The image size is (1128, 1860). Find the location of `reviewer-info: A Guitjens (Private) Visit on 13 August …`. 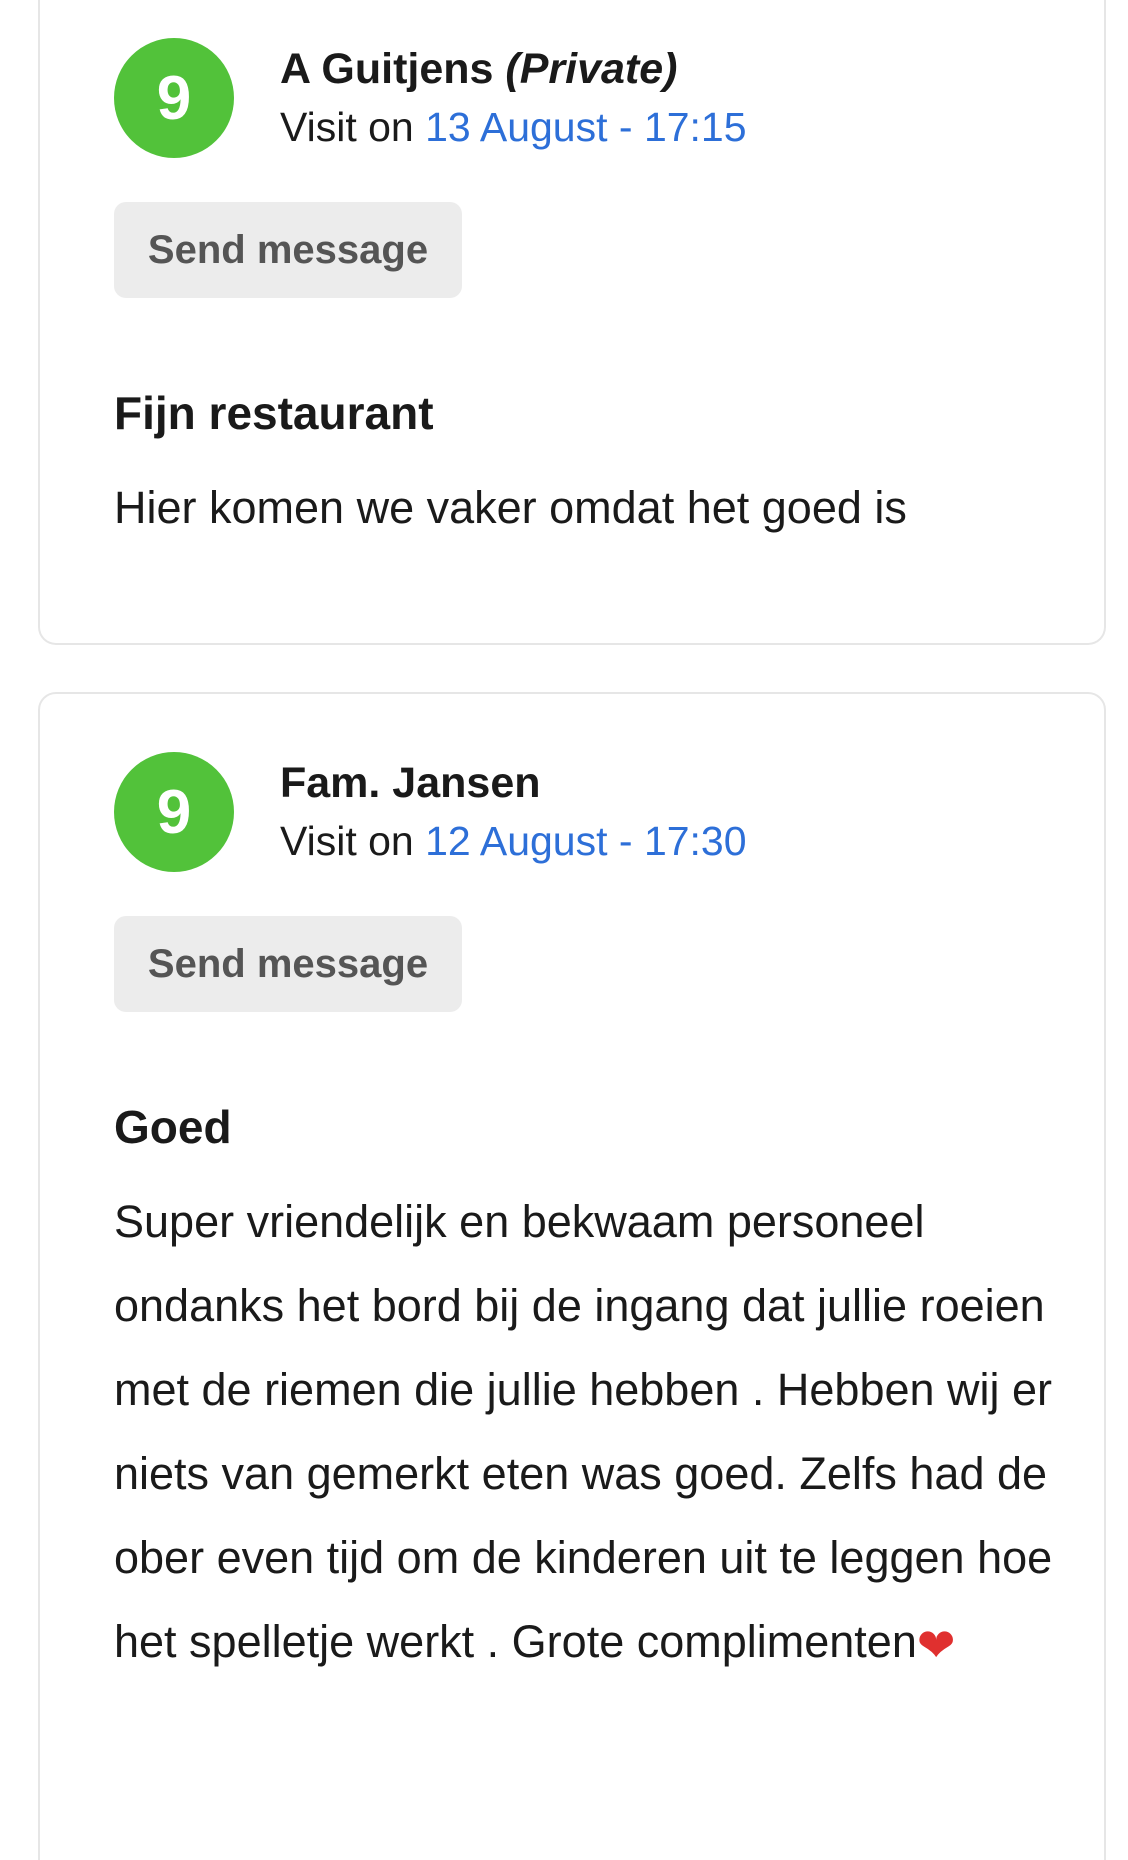

reviewer-info: A Guitjens (Private) Visit on 13 August … is located at coordinates (513, 98).